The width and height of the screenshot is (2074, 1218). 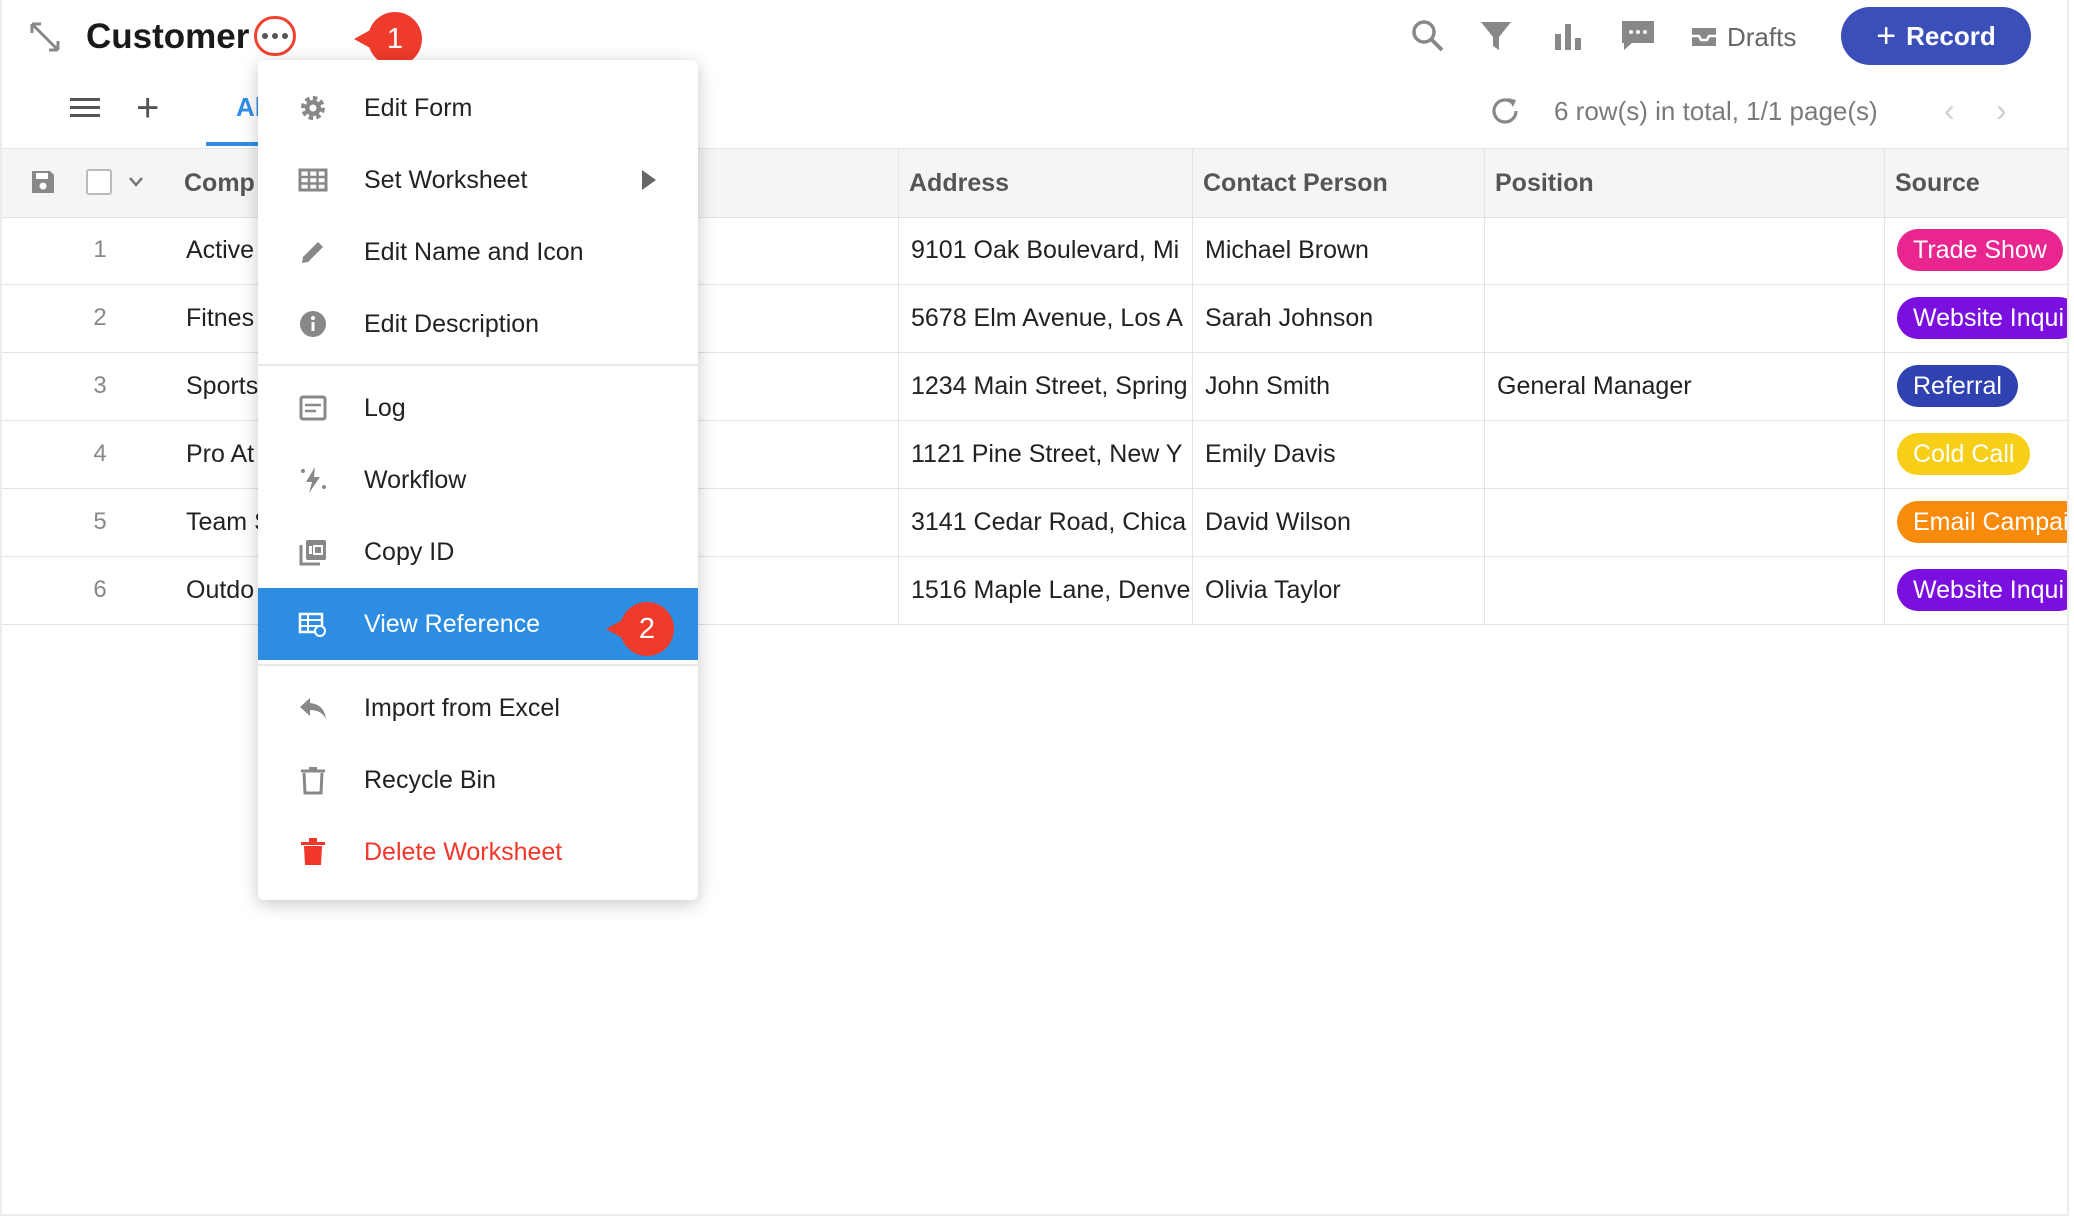 What do you see at coordinates (446, 180) in the screenshot?
I see `menu-item-label: Set Worksheet` at bounding box center [446, 180].